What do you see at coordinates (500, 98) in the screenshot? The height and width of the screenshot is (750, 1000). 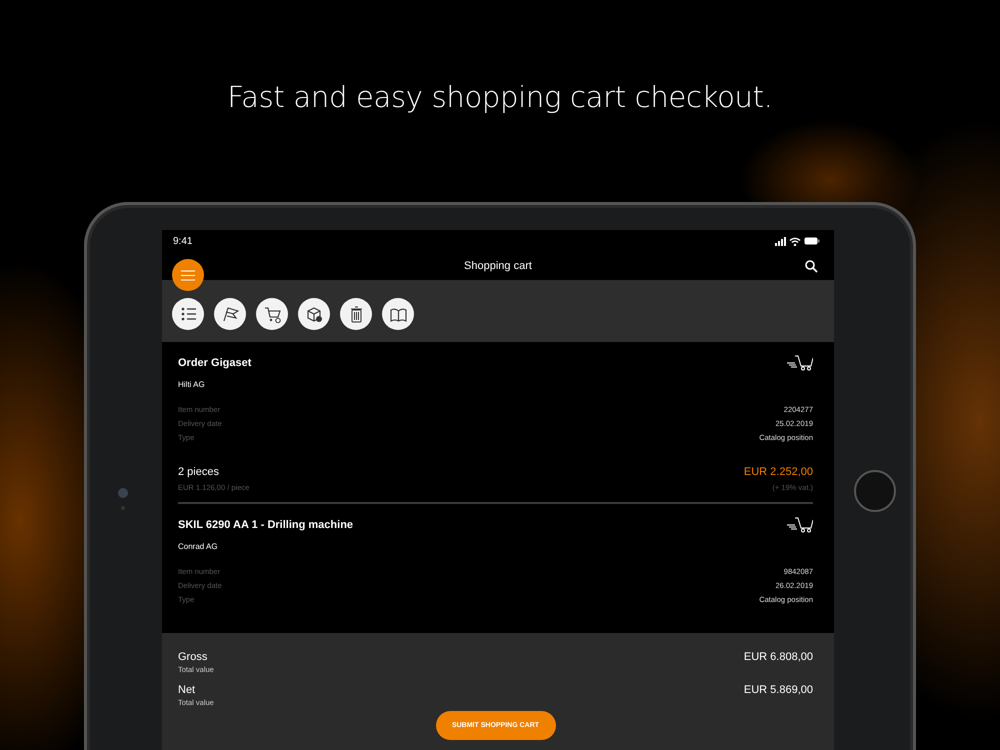 I see `headline: Fast and easy shopping cart checkout.` at bounding box center [500, 98].